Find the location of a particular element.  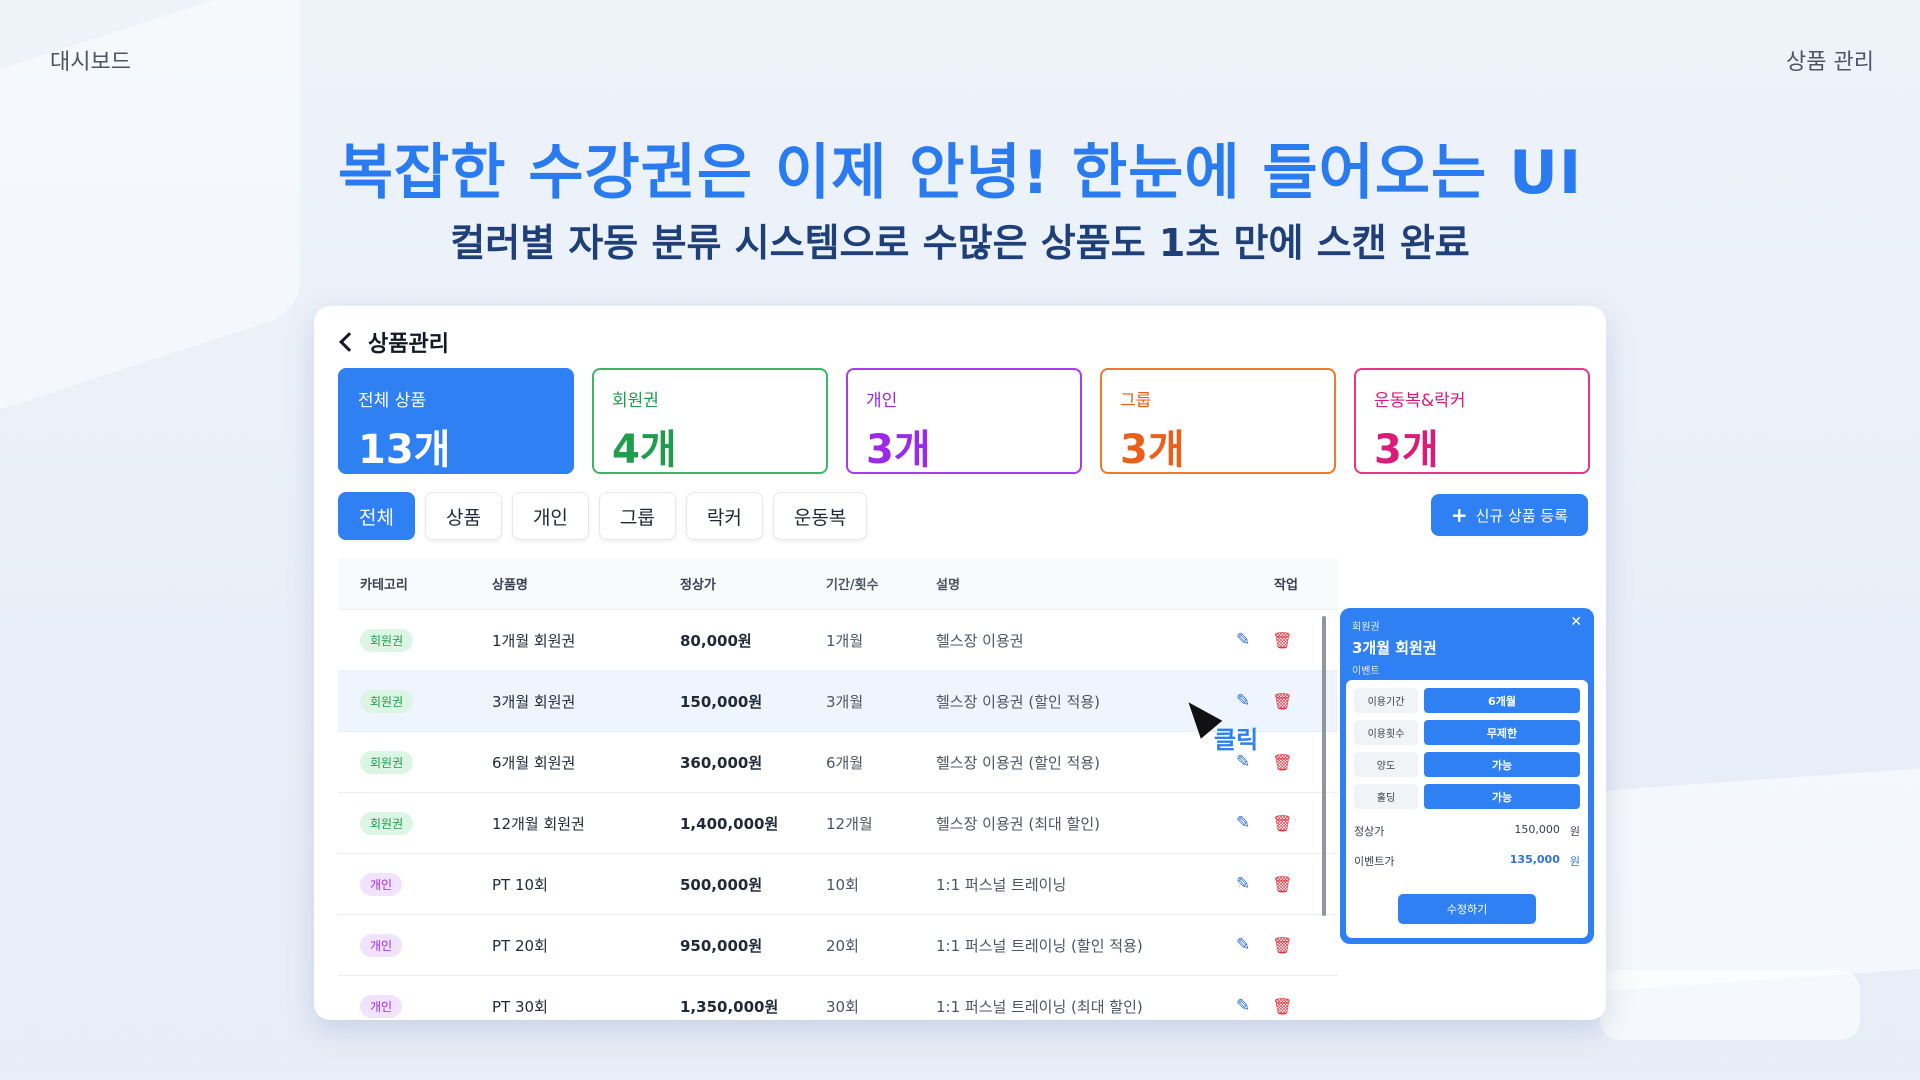

option-value: 무제한 is located at coordinates (1502, 732).